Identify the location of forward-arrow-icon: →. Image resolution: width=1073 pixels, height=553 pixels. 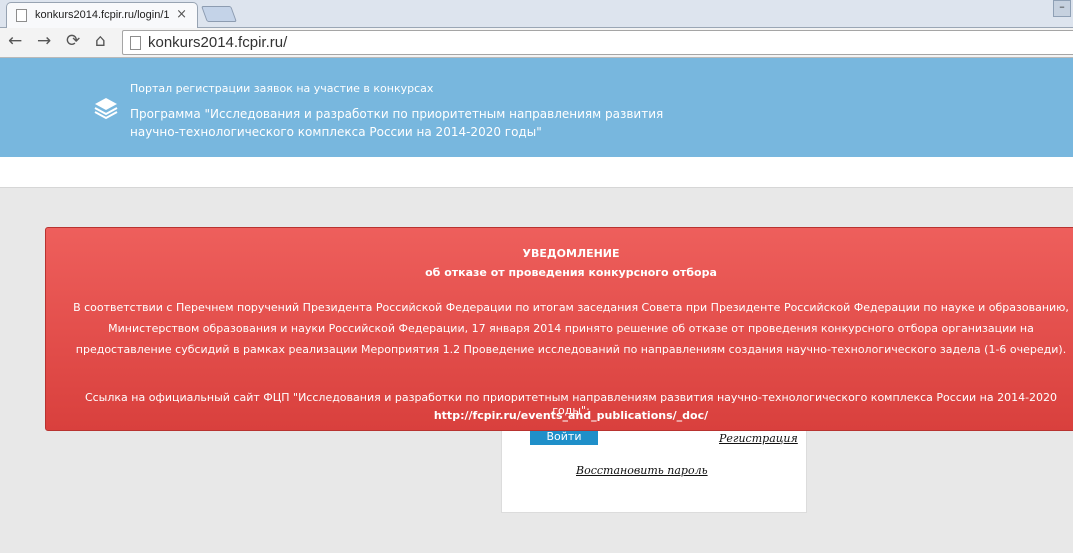
(44, 41).